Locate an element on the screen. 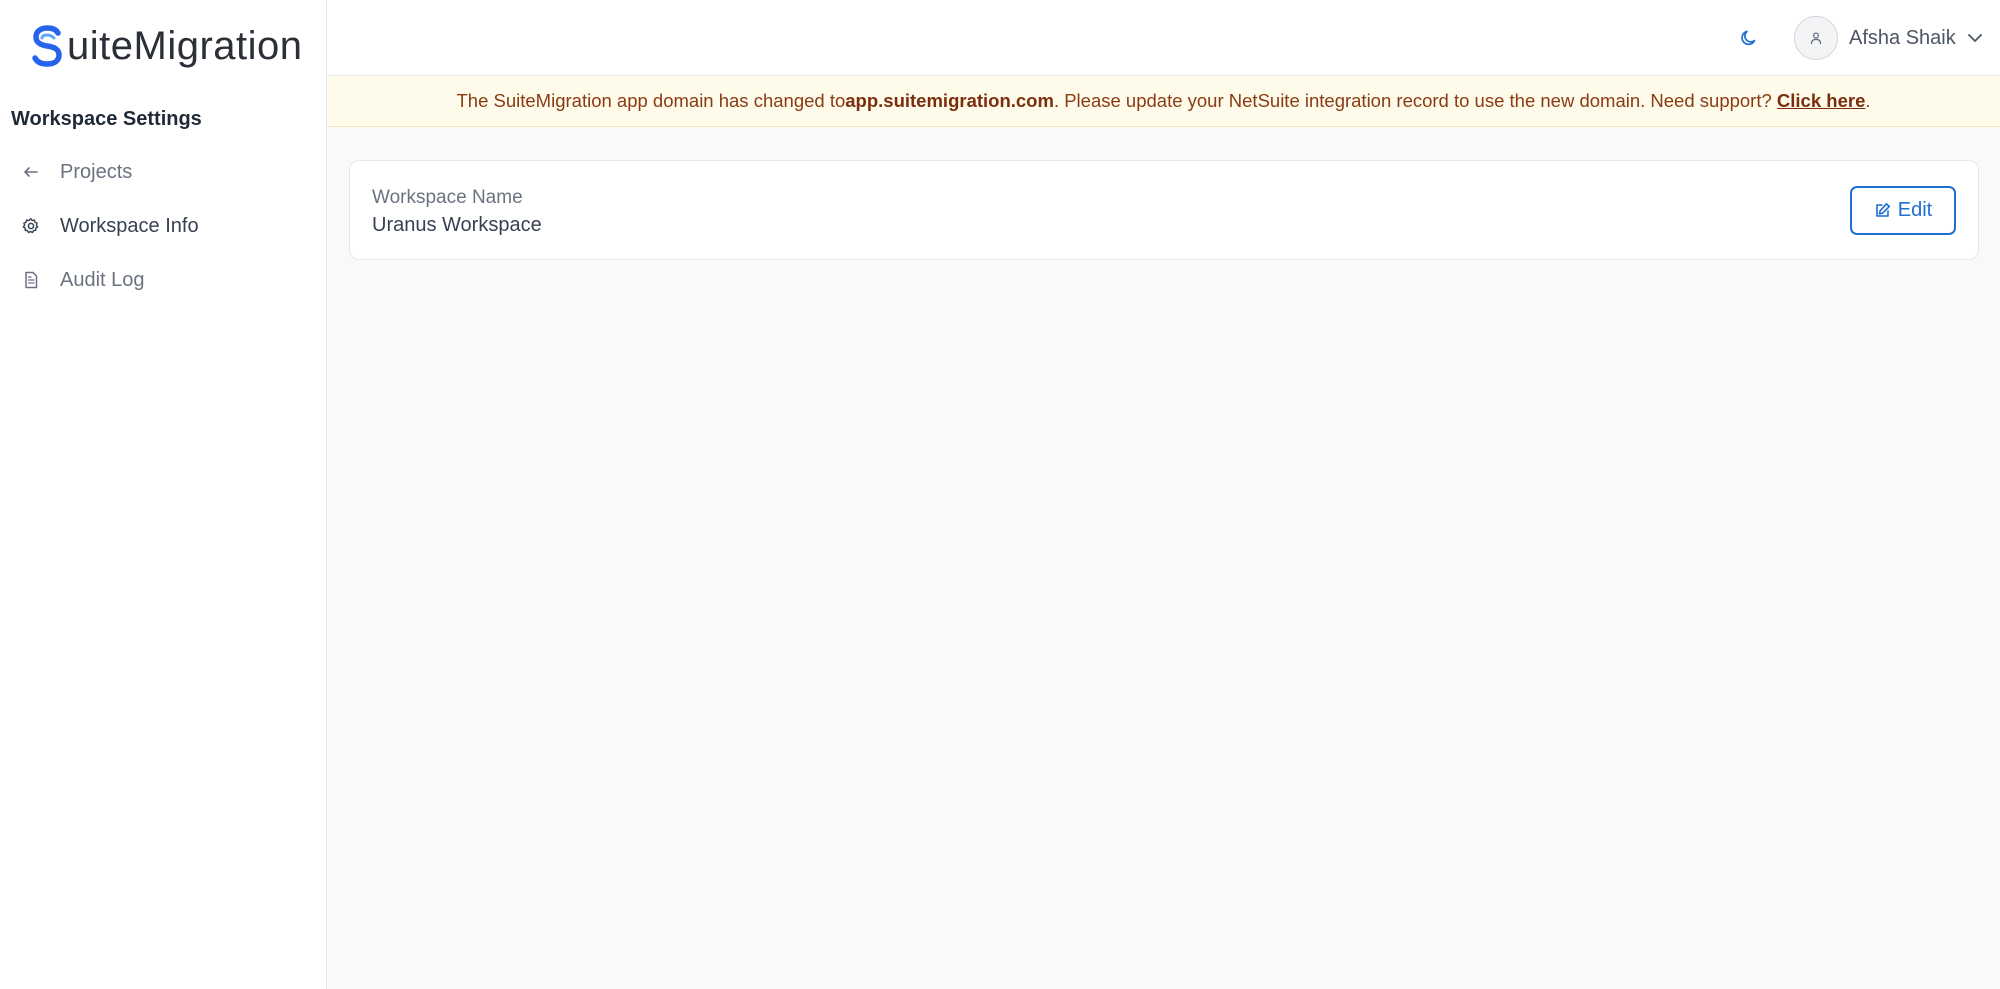  avatar is located at coordinates (1816, 38).